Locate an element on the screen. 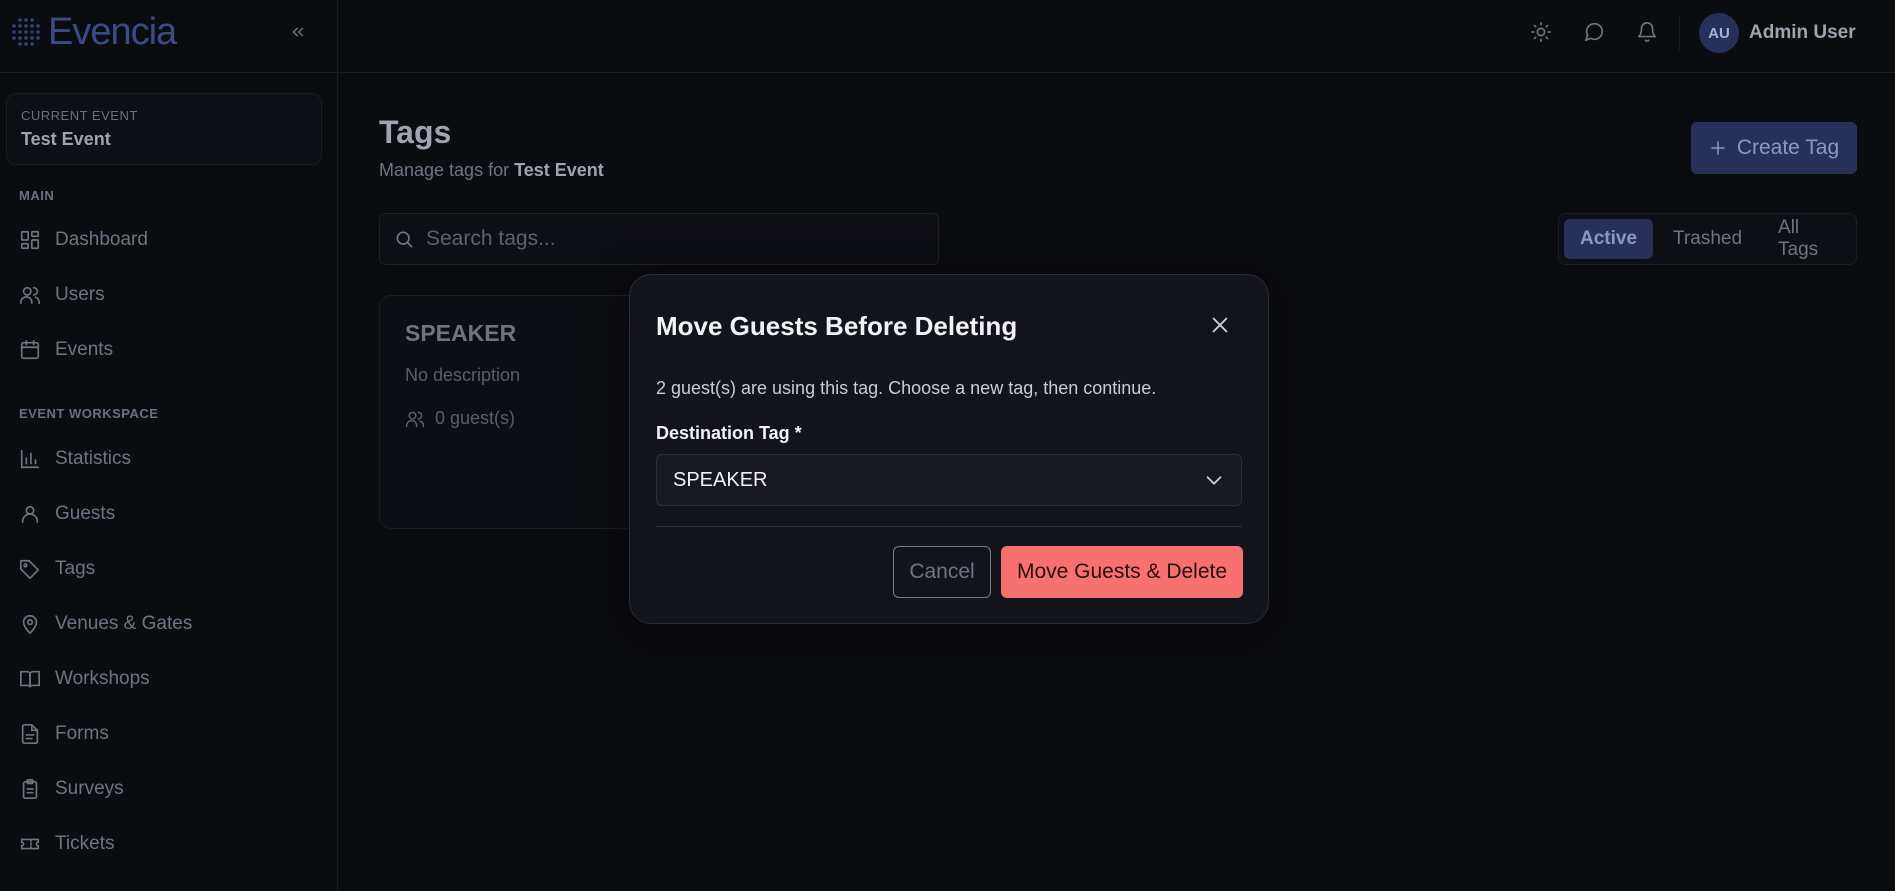 Image resolution: width=1895 pixels, height=891 pixels. close-dialog-button is located at coordinates (1220, 325).